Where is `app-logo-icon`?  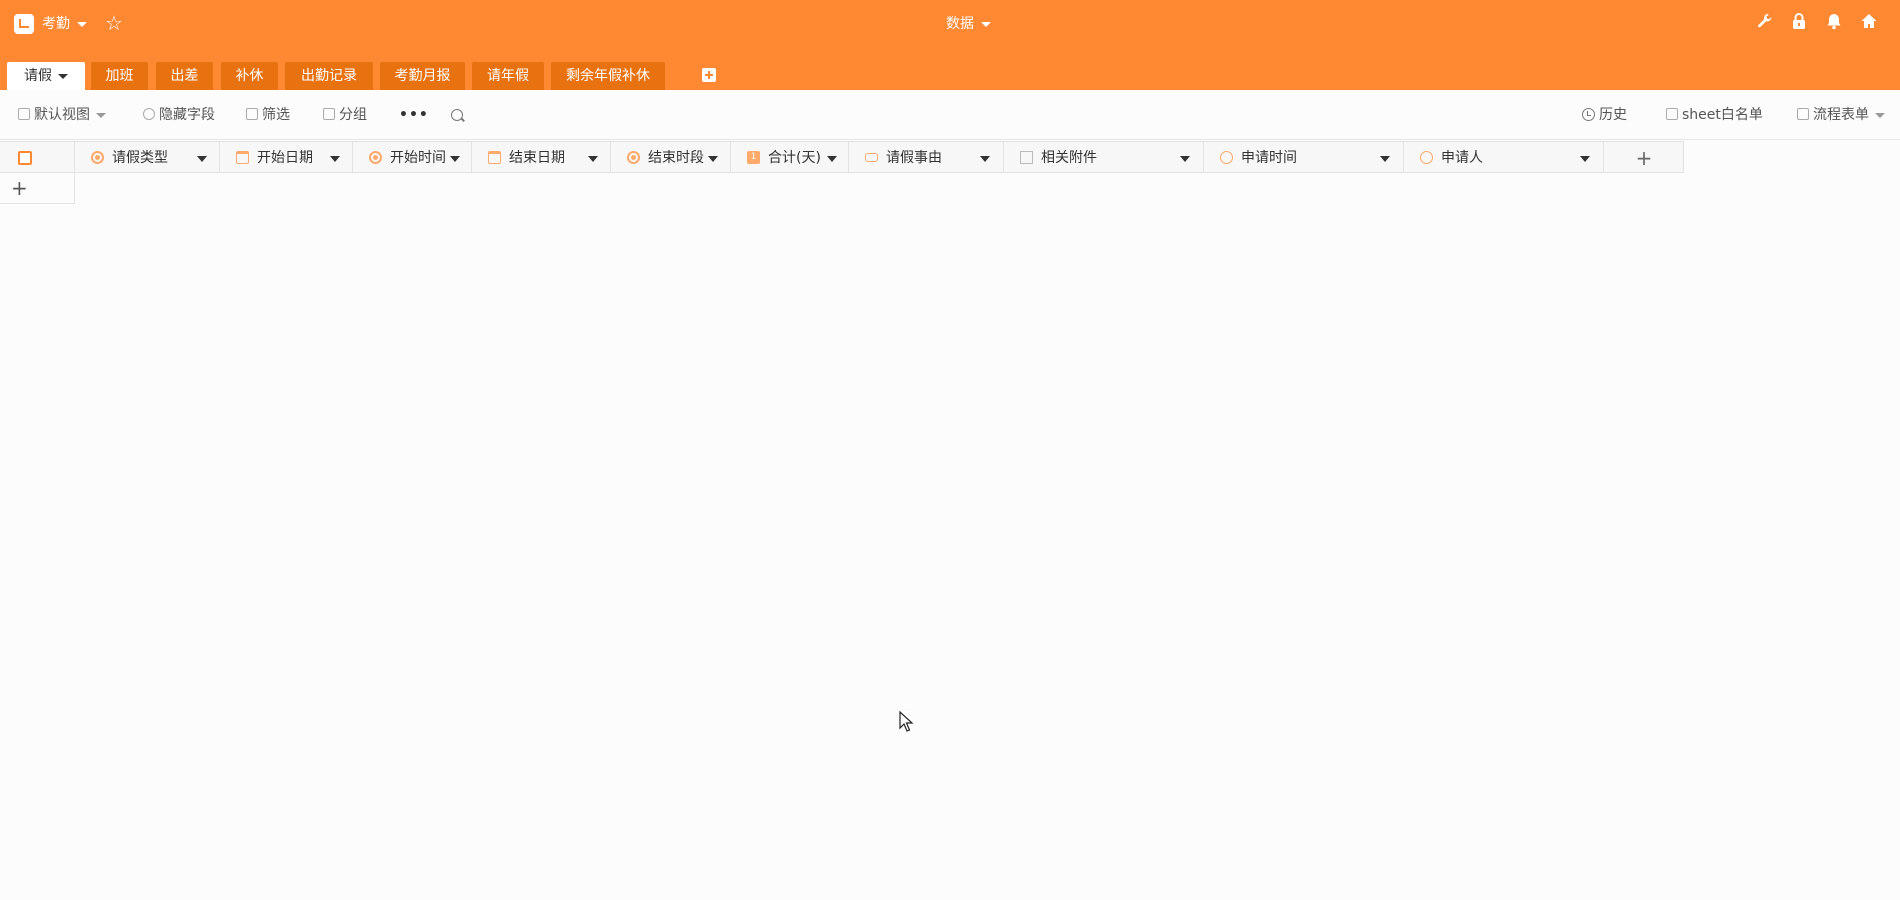
app-logo-icon is located at coordinates (24, 24).